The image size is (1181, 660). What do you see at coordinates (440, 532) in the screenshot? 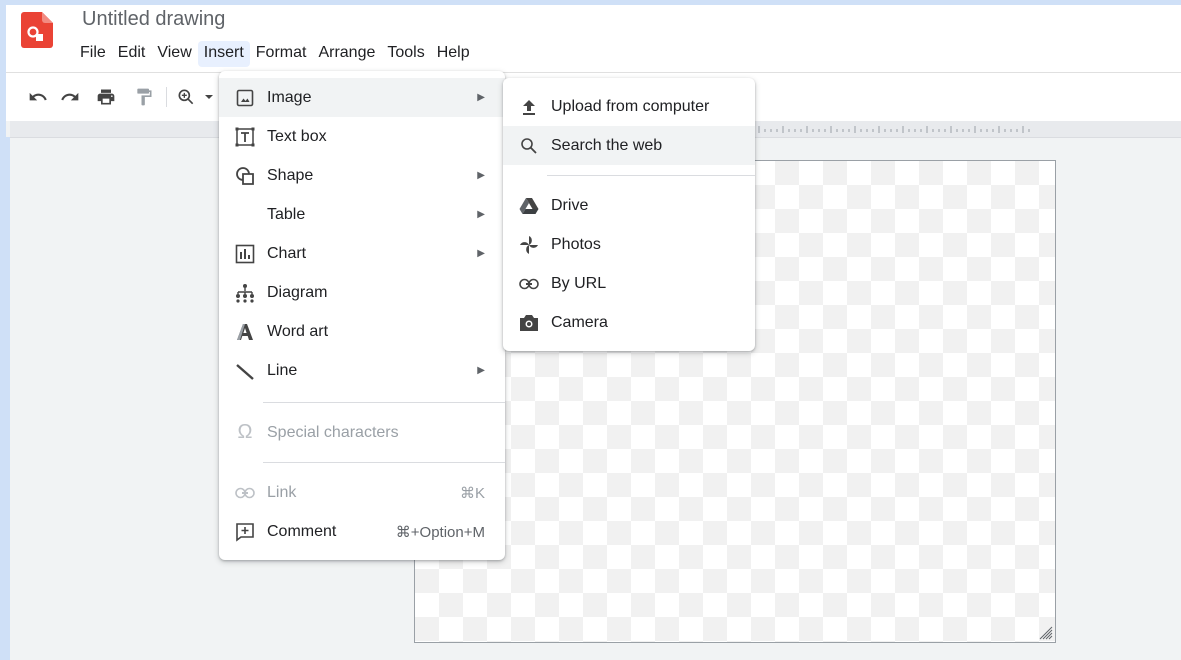
I see `comment-shortcut: ⌘+Option+M` at bounding box center [440, 532].